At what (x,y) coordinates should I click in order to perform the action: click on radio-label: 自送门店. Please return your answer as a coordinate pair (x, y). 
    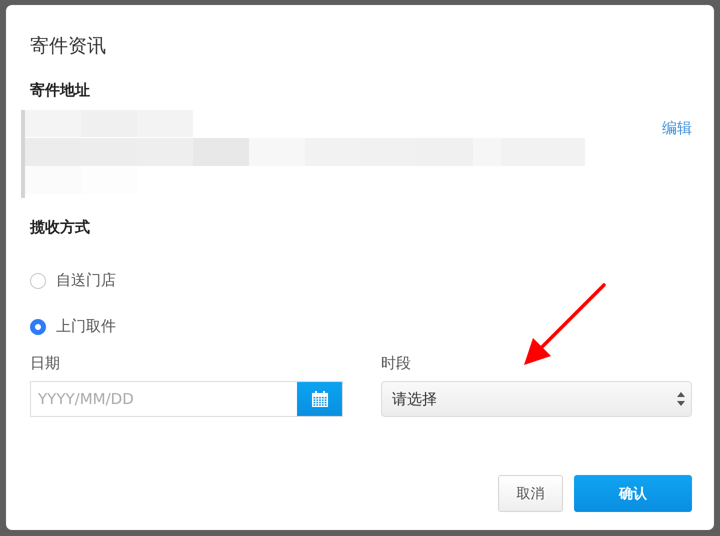
    Looking at the image, I should click on (86, 280).